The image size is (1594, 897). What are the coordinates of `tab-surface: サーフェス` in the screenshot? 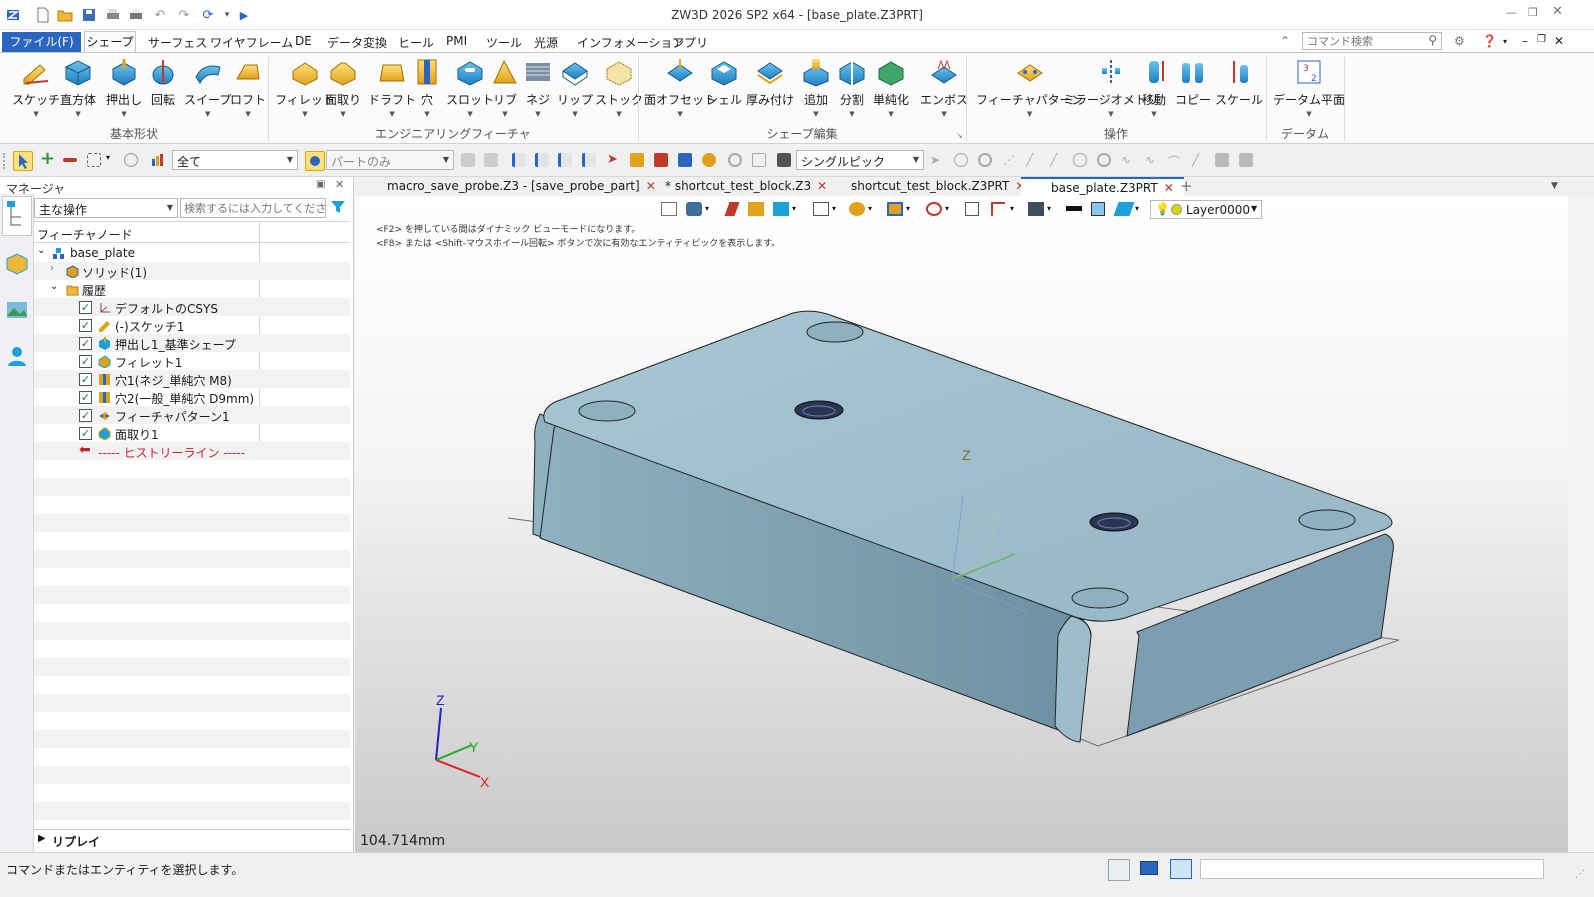 It's located at (177, 42).